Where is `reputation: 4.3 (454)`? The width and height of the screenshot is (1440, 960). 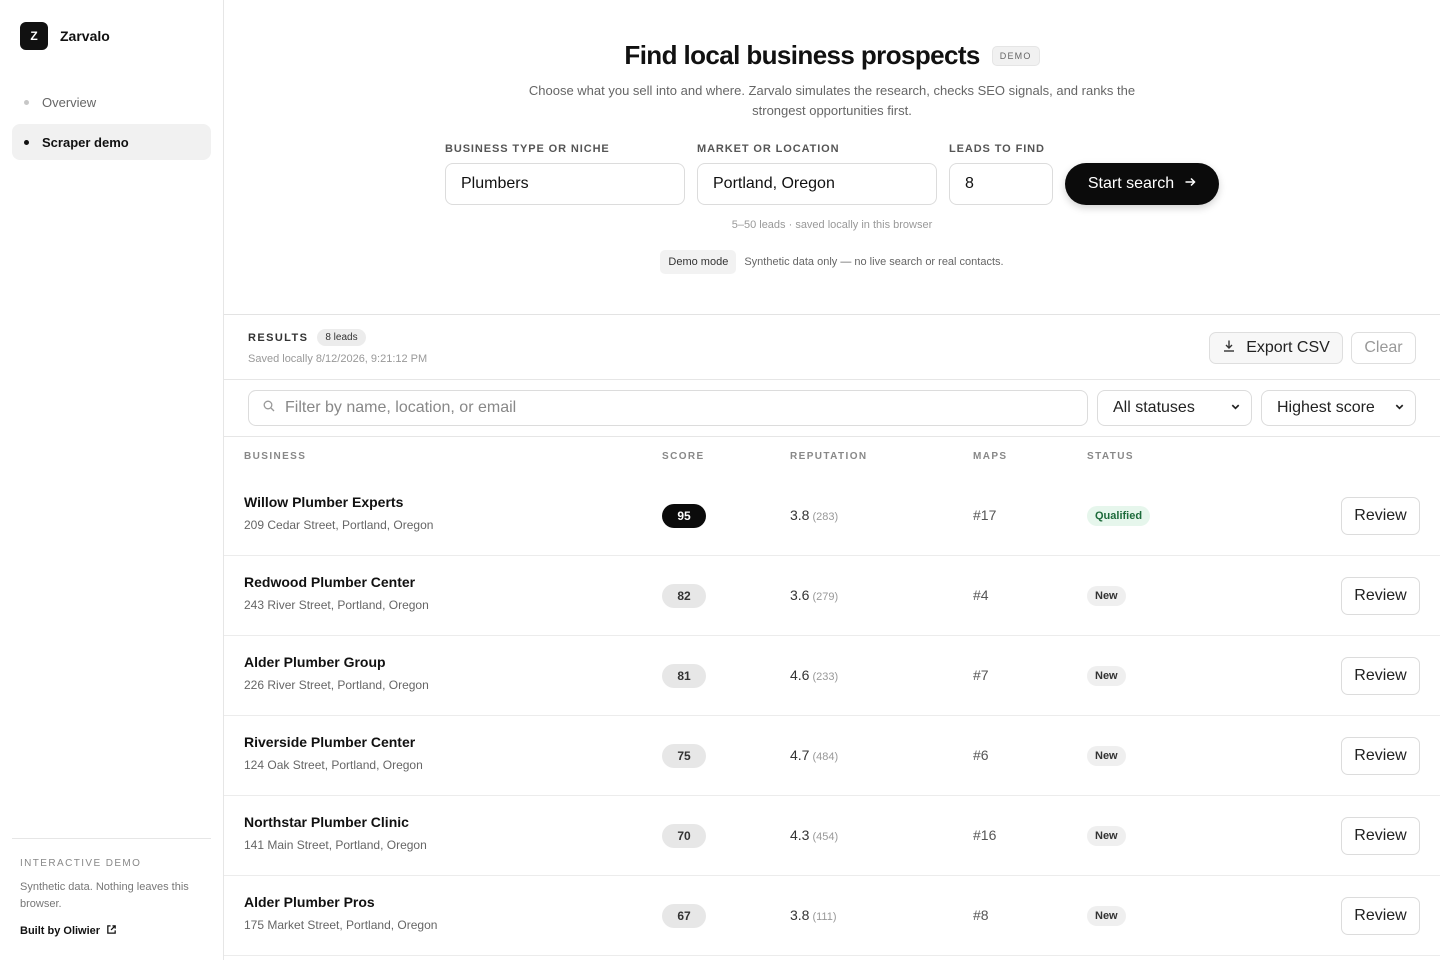
reputation: 4.3 (454) is located at coordinates (814, 835).